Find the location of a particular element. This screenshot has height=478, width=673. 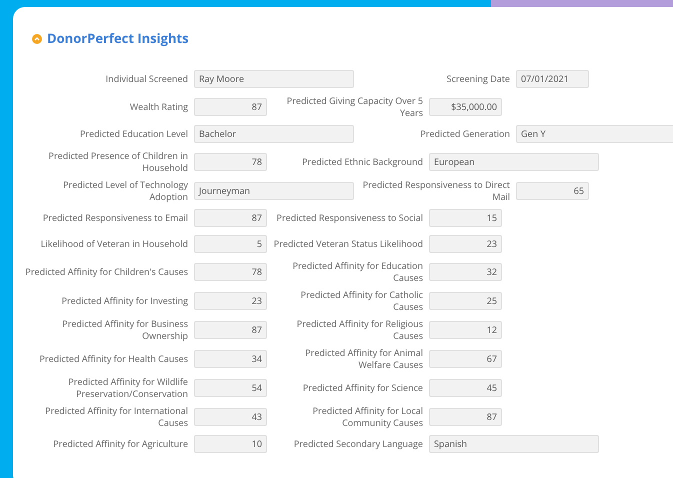

readonly-field: 65 is located at coordinates (552, 191).